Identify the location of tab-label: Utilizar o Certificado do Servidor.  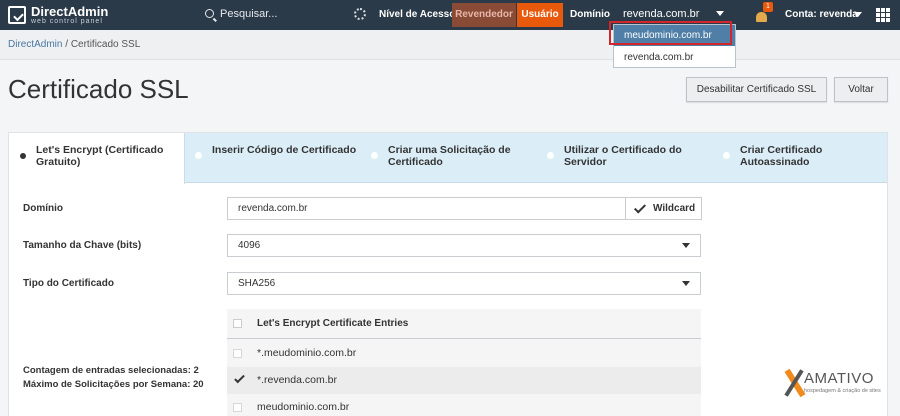
(623, 156).